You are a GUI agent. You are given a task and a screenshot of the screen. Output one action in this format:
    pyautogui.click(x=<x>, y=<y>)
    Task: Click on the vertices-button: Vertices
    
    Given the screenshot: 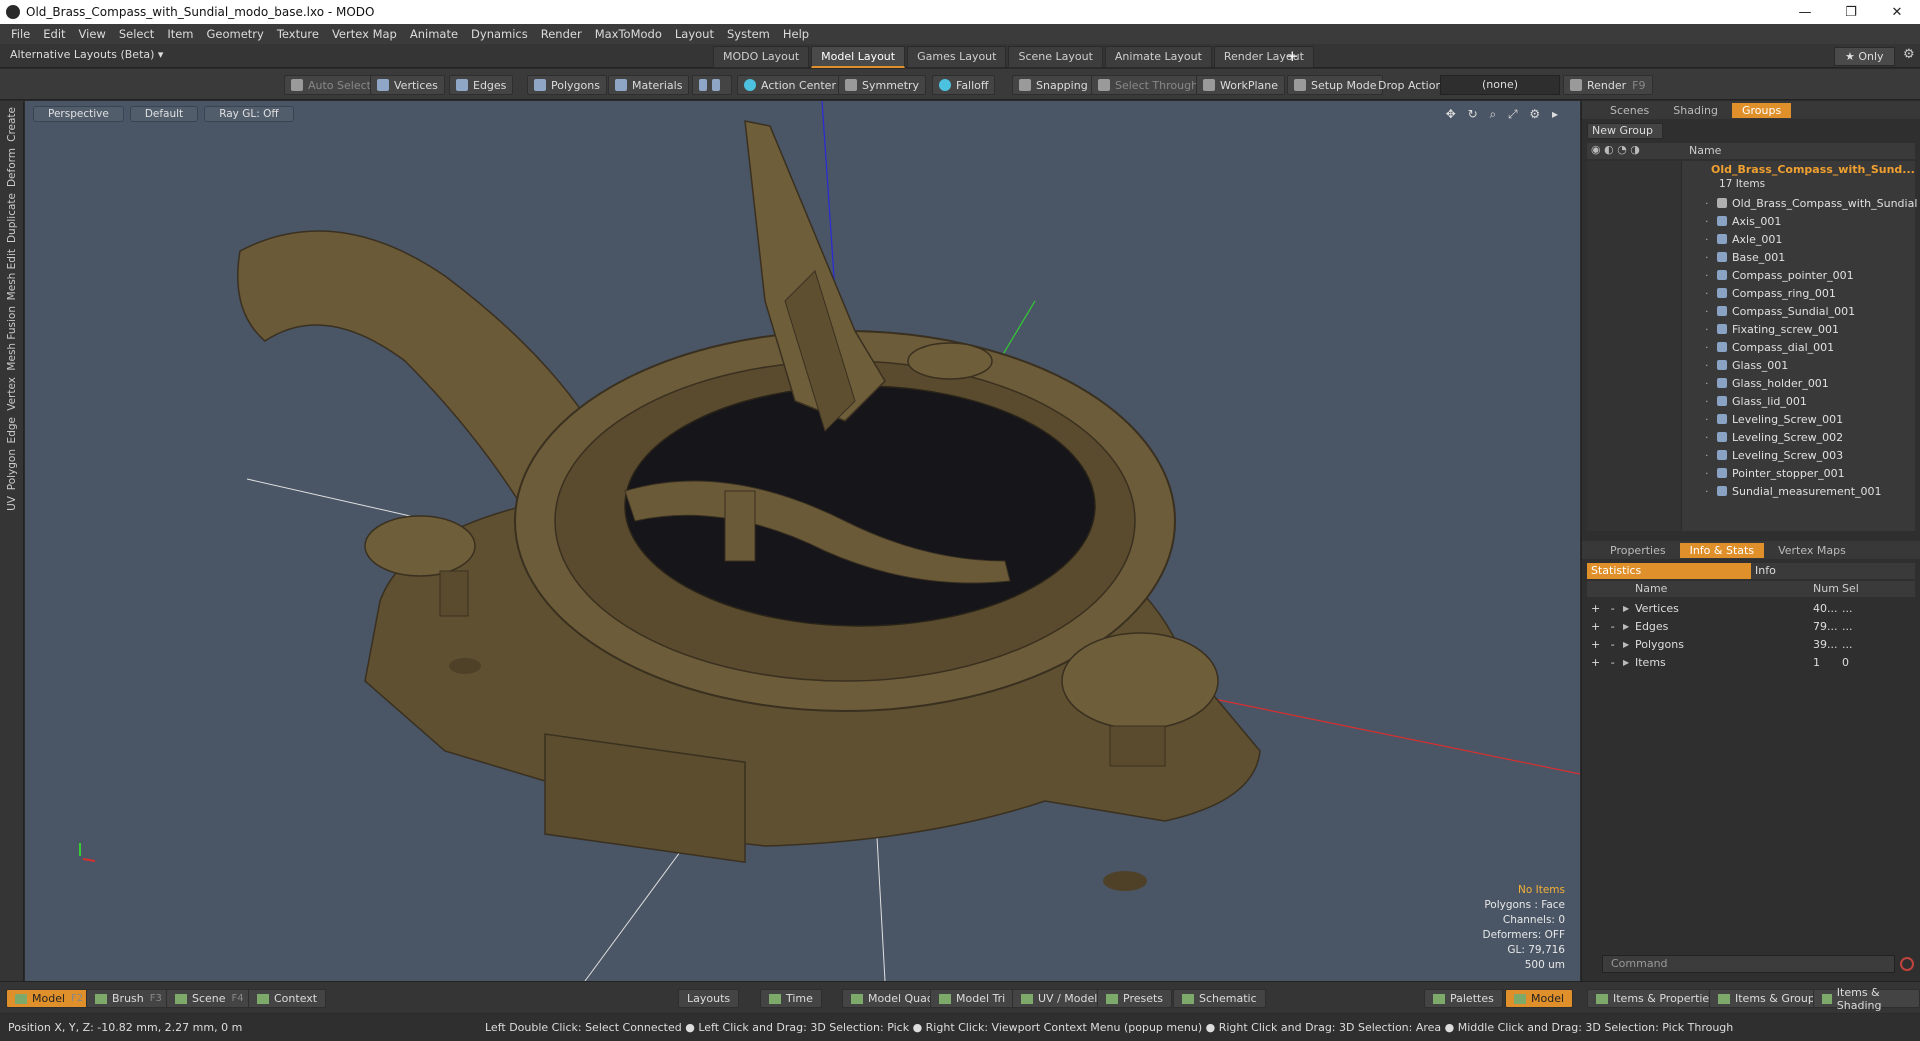 What is the action you would take?
    pyautogui.click(x=407, y=85)
    